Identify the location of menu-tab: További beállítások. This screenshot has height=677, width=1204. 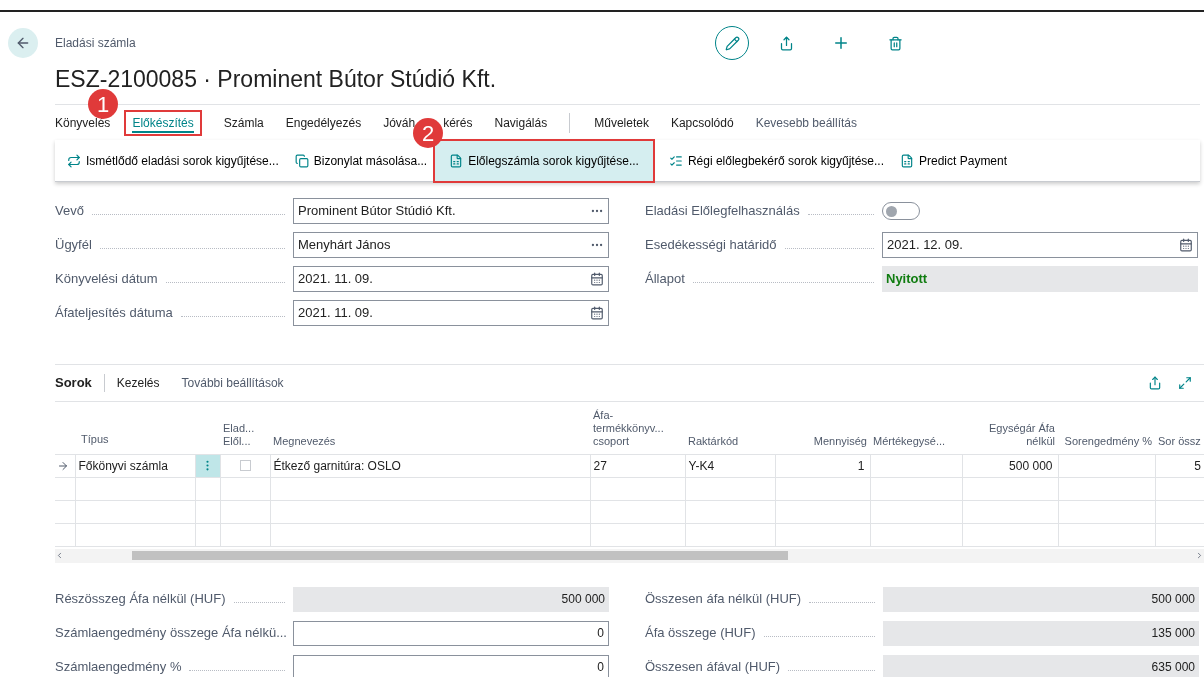
(232, 383).